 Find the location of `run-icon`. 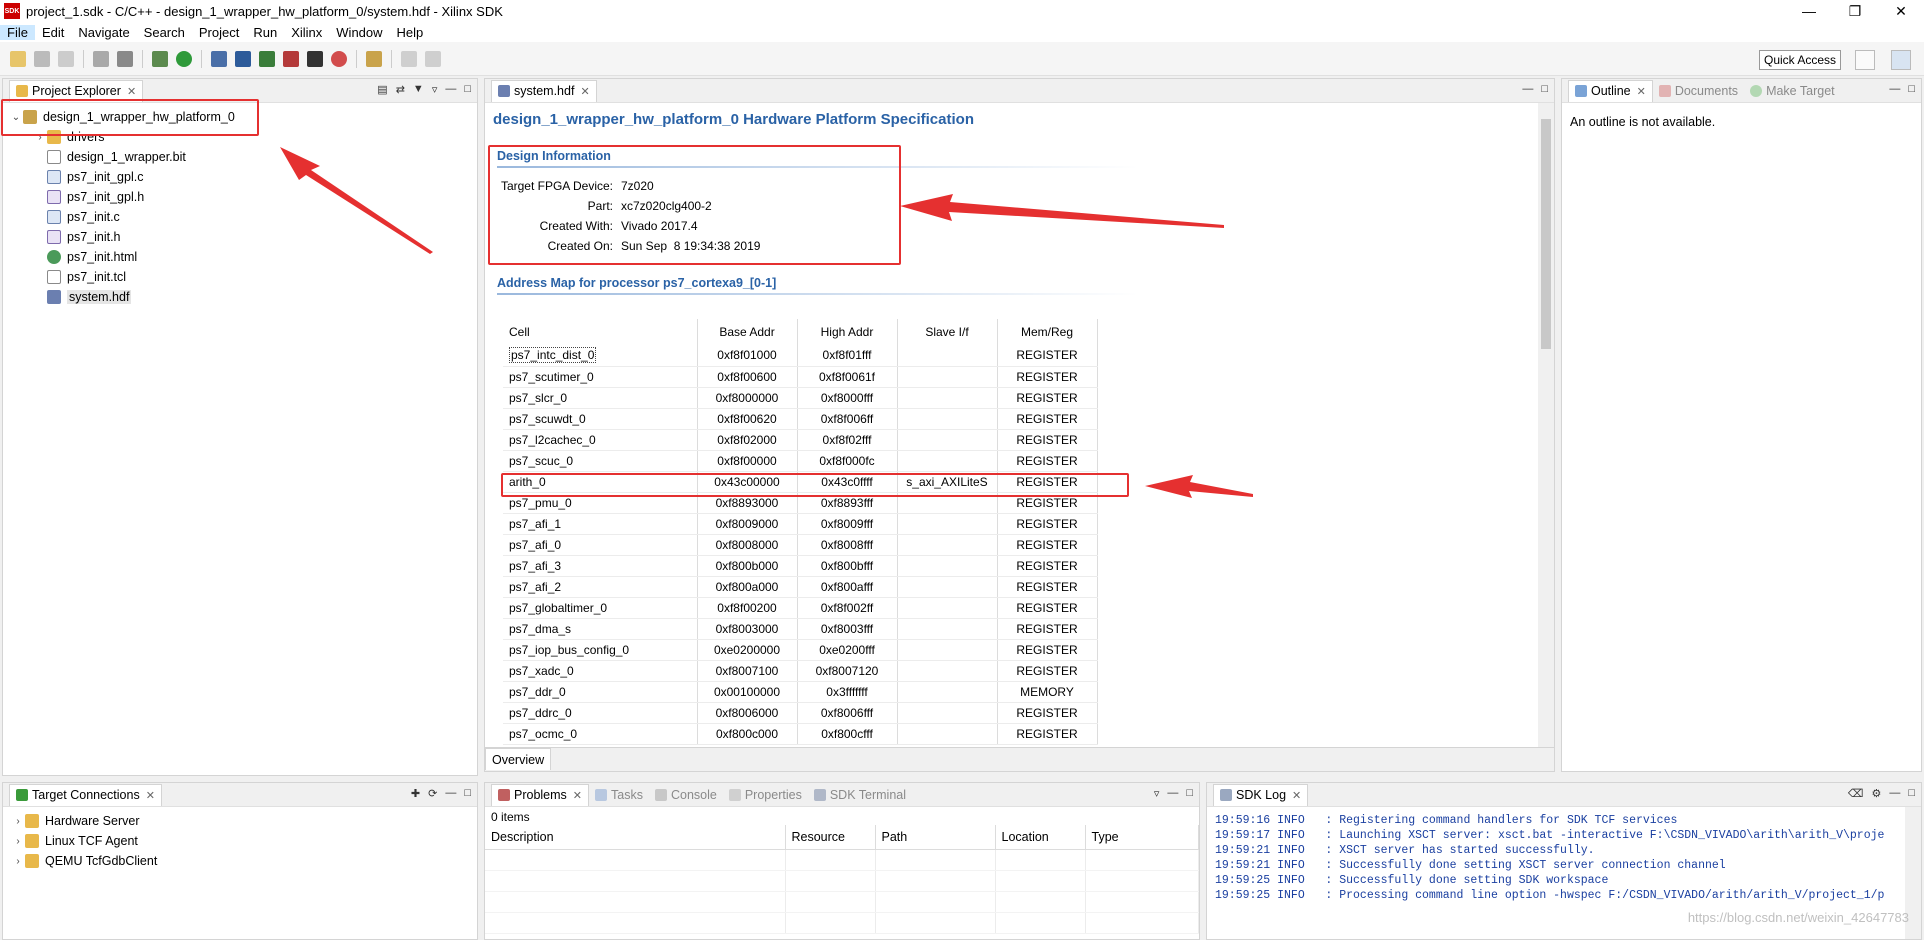

run-icon is located at coordinates (184, 58).